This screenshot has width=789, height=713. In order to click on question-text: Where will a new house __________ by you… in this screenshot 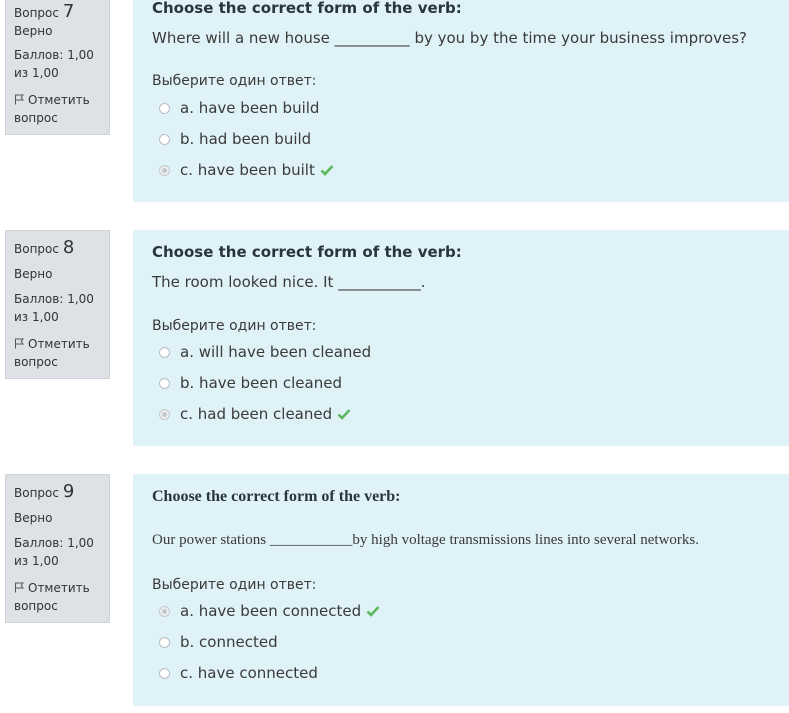, I will do `click(449, 38)`.